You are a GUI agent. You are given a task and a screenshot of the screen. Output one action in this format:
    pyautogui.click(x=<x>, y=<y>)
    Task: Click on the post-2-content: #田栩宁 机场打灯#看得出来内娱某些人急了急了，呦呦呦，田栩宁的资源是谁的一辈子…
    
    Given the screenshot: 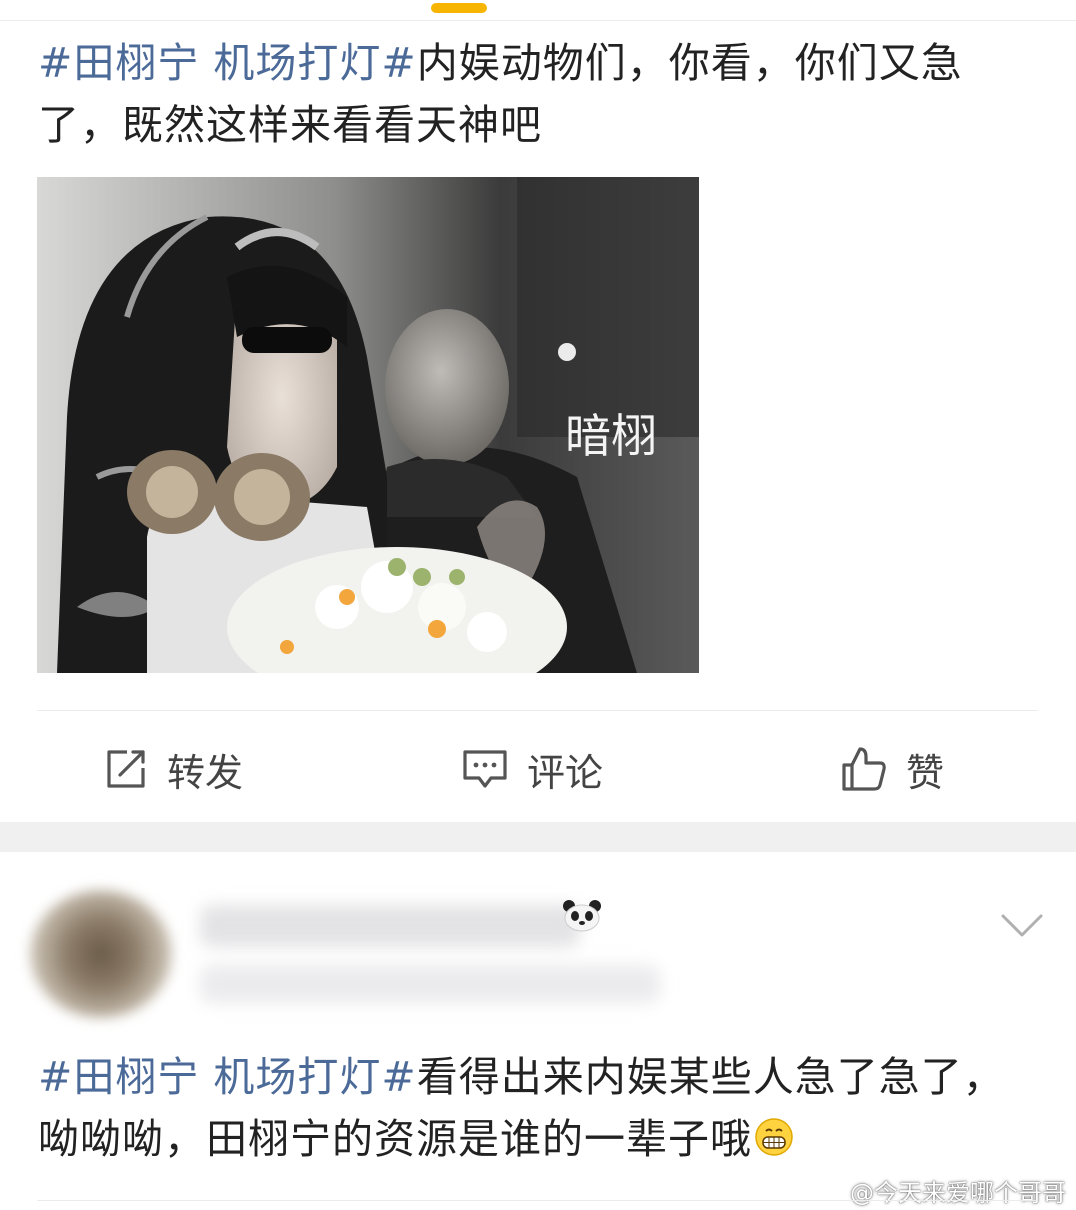 What is the action you would take?
    pyautogui.click(x=538, y=1108)
    